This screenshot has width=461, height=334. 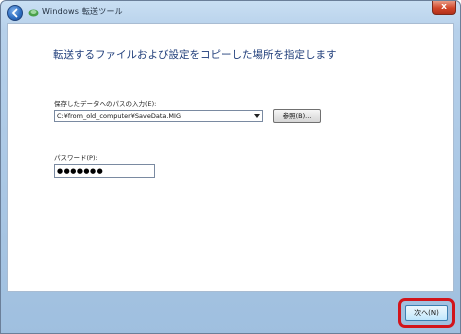 What do you see at coordinates (119, 116) in the screenshot?
I see `path-value: C:¥from_old_computer¥SaveData.MIG` at bounding box center [119, 116].